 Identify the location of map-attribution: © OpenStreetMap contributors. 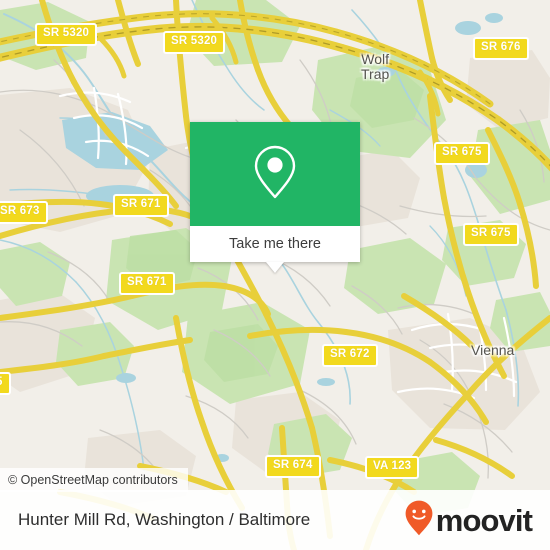
(94, 480).